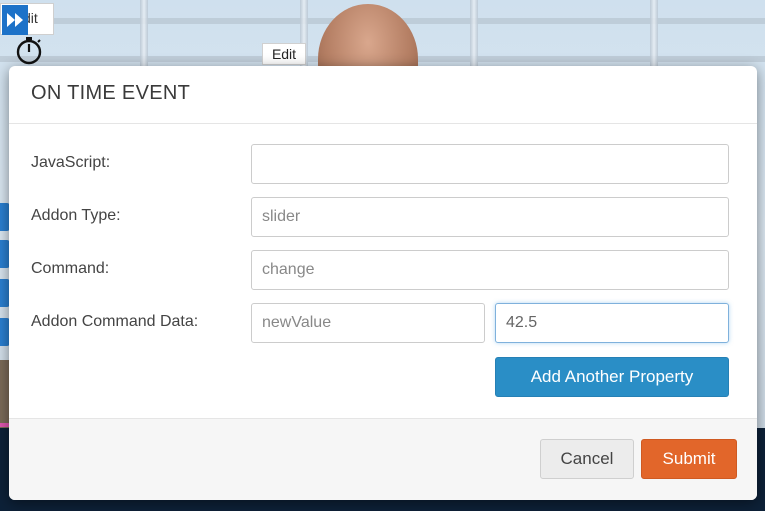 Image resolution: width=765 pixels, height=511 pixels. I want to click on dialog-header: ON TIME EVENT, so click(383, 95).